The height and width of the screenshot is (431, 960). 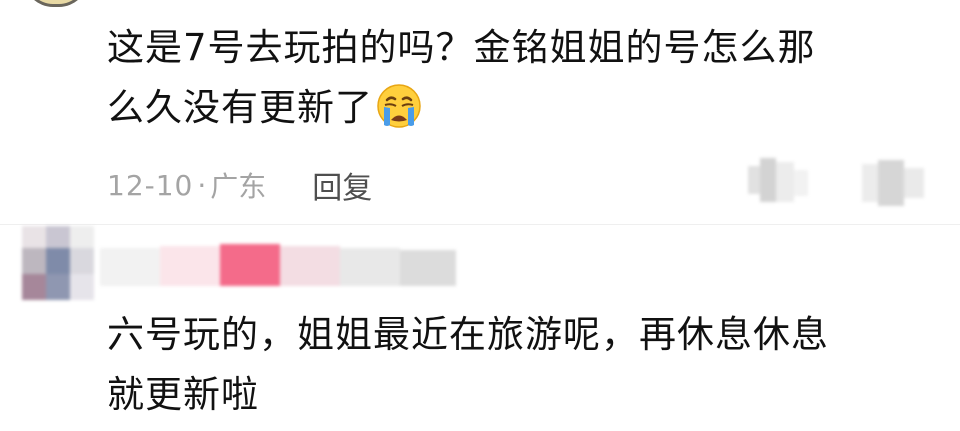 I want to click on reply-button: 回复, so click(x=342, y=185).